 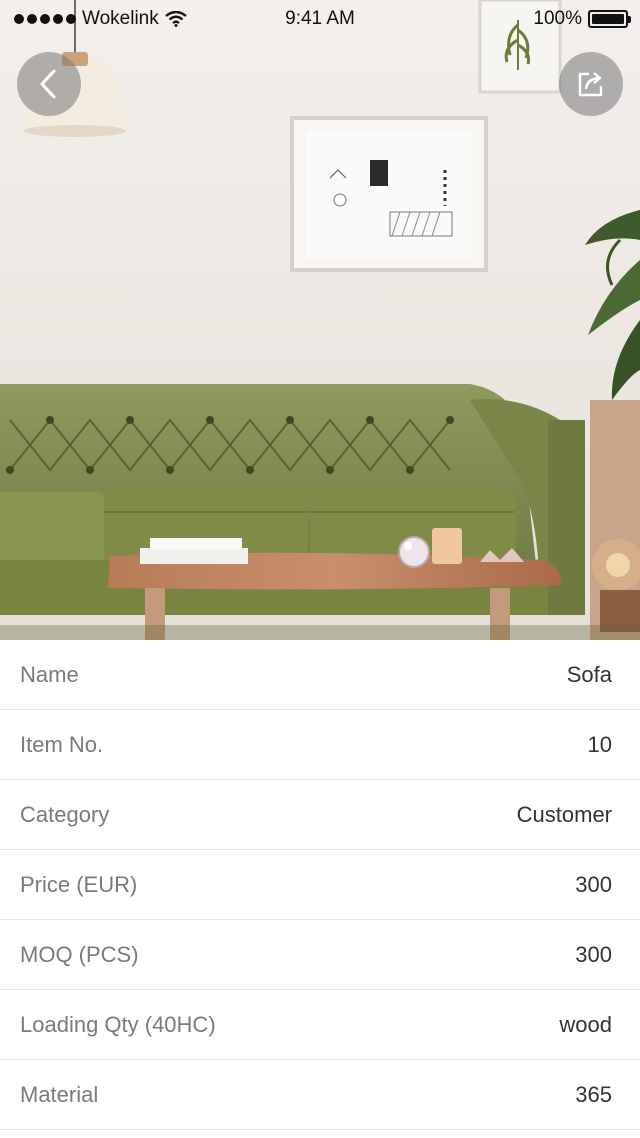 I want to click on detail-row-material: Material 365, so click(x=320, y=1095).